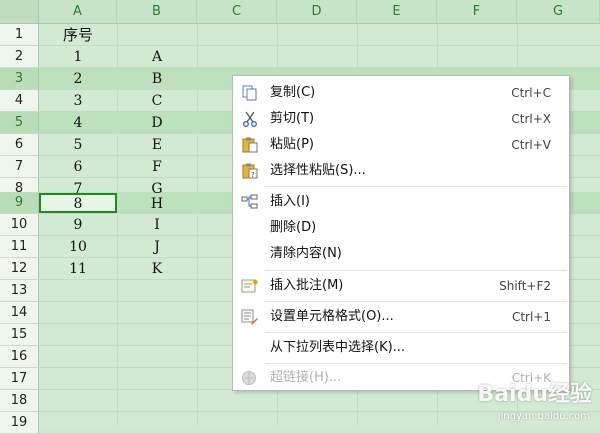 Image resolution: width=600 pixels, height=434 pixels. What do you see at coordinates (157, 57) in the screenshot?
I see `cell-b2: A` at bounding box center [157, 57].